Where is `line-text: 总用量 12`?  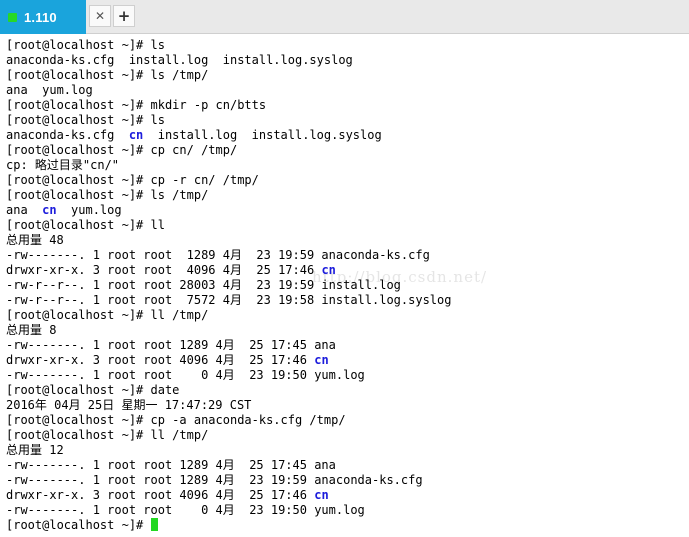
line-text: 总用量 12 is located at coordinates (35, 450).